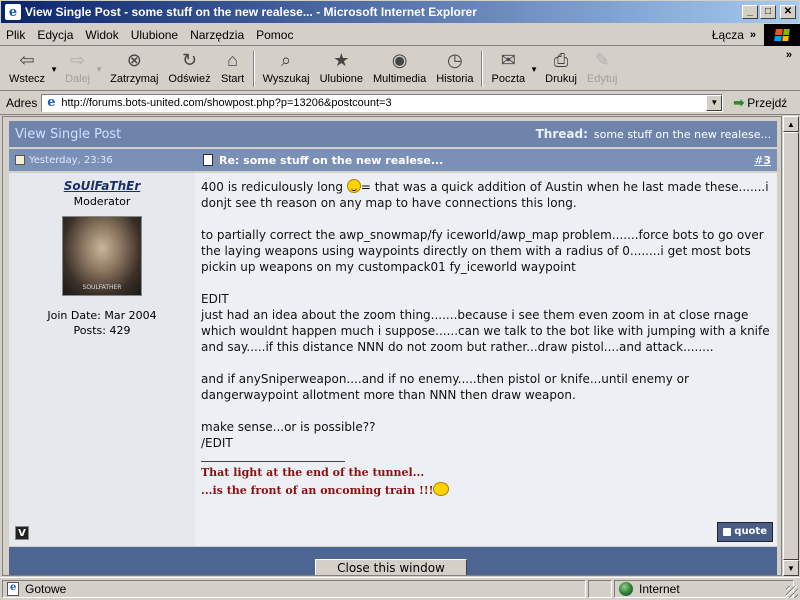 Image resolution: width=800 pixels, height=600 pixels. I want to click on back-button: ⇦ Wstecz, so click(27, 69).